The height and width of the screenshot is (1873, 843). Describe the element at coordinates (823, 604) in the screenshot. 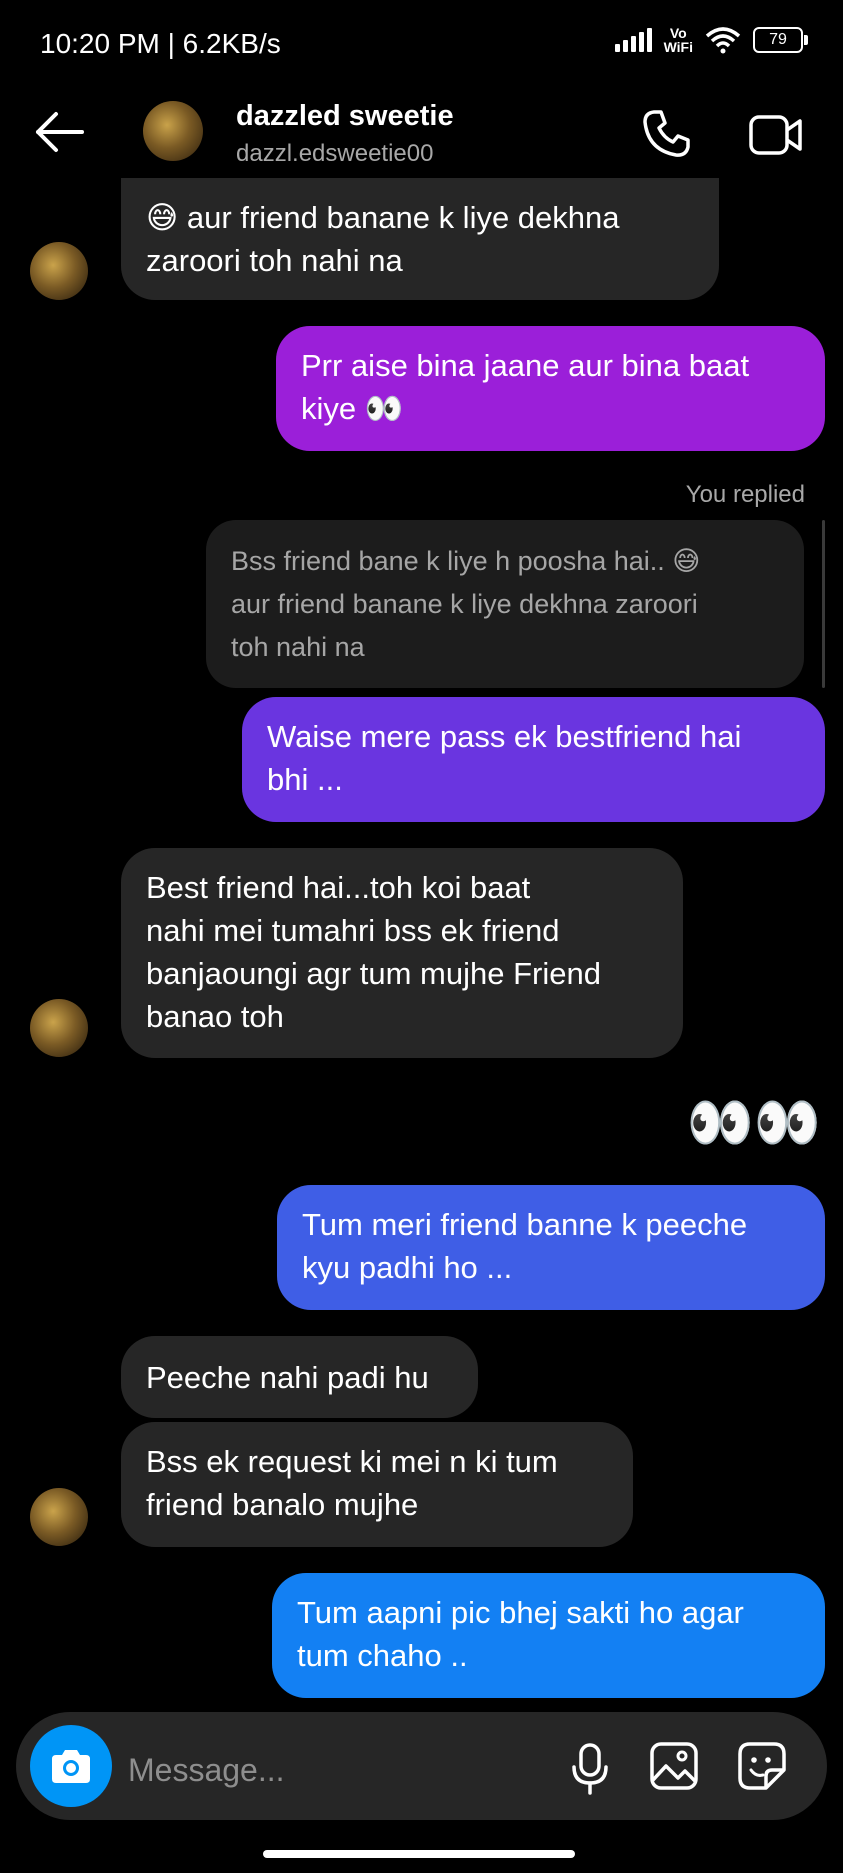

I see `reply-bar` at that location.